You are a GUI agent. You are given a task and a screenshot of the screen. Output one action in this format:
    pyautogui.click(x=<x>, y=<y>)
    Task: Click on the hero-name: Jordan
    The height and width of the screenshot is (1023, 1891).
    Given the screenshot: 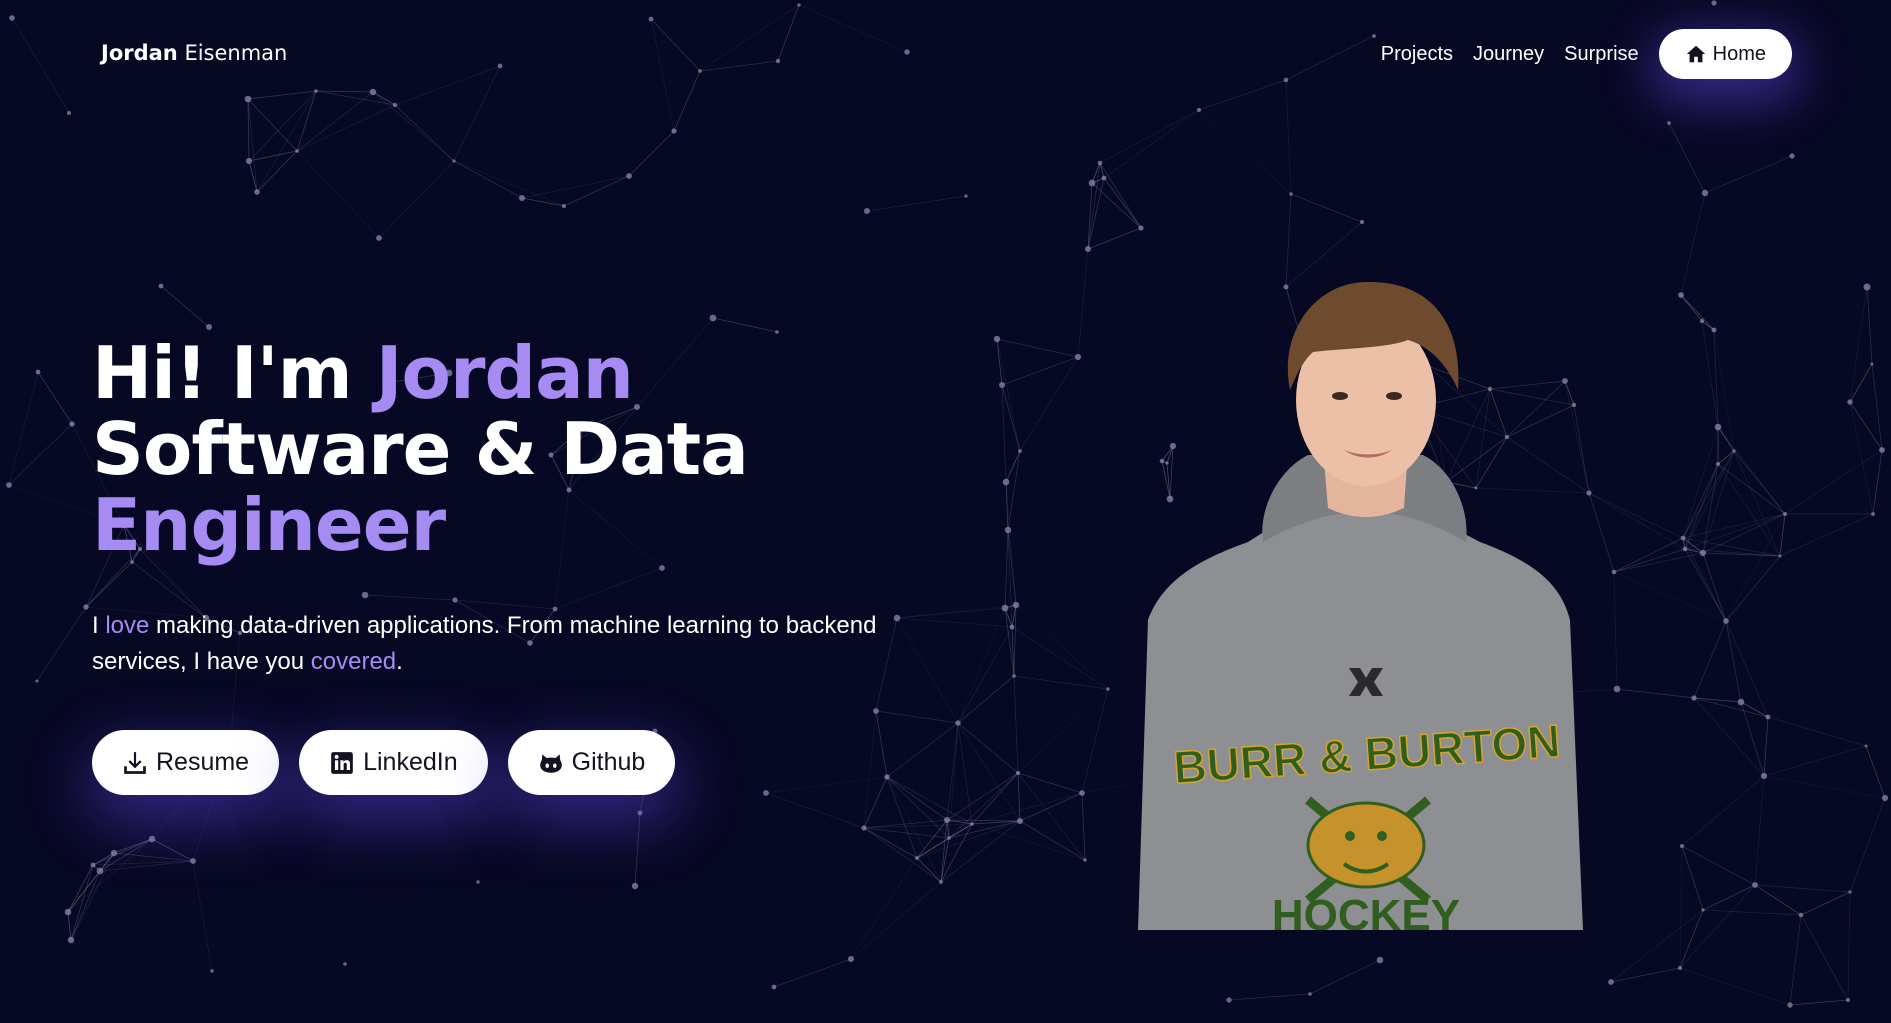 What is the action you would take?
    pyautogui.click(x=504, y=373)
    